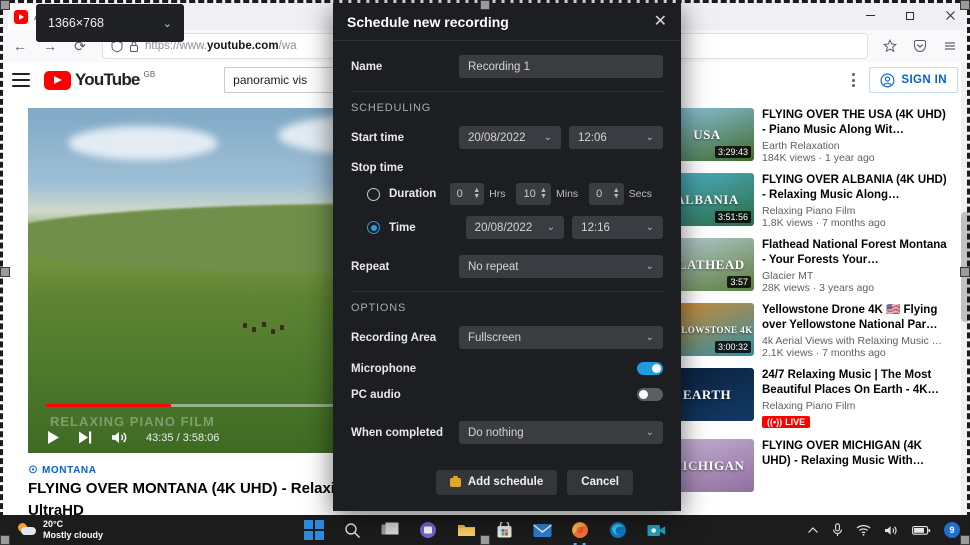  What do you see at coordinates (617, 227) in the screenshot?
I see `stop-clock-select: 12:16 ⌄` at bounding box center [617, 227].